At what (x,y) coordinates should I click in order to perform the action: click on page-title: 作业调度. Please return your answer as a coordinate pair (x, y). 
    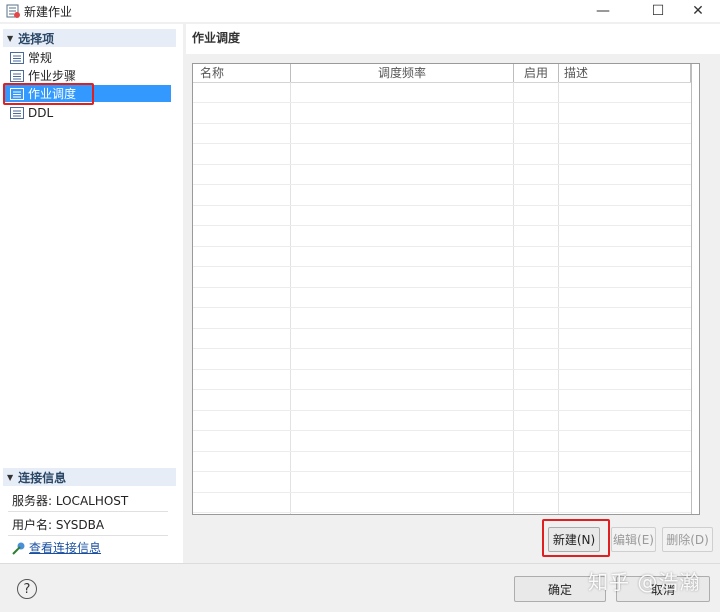
    Looking at the image, I should click on (216, 38).